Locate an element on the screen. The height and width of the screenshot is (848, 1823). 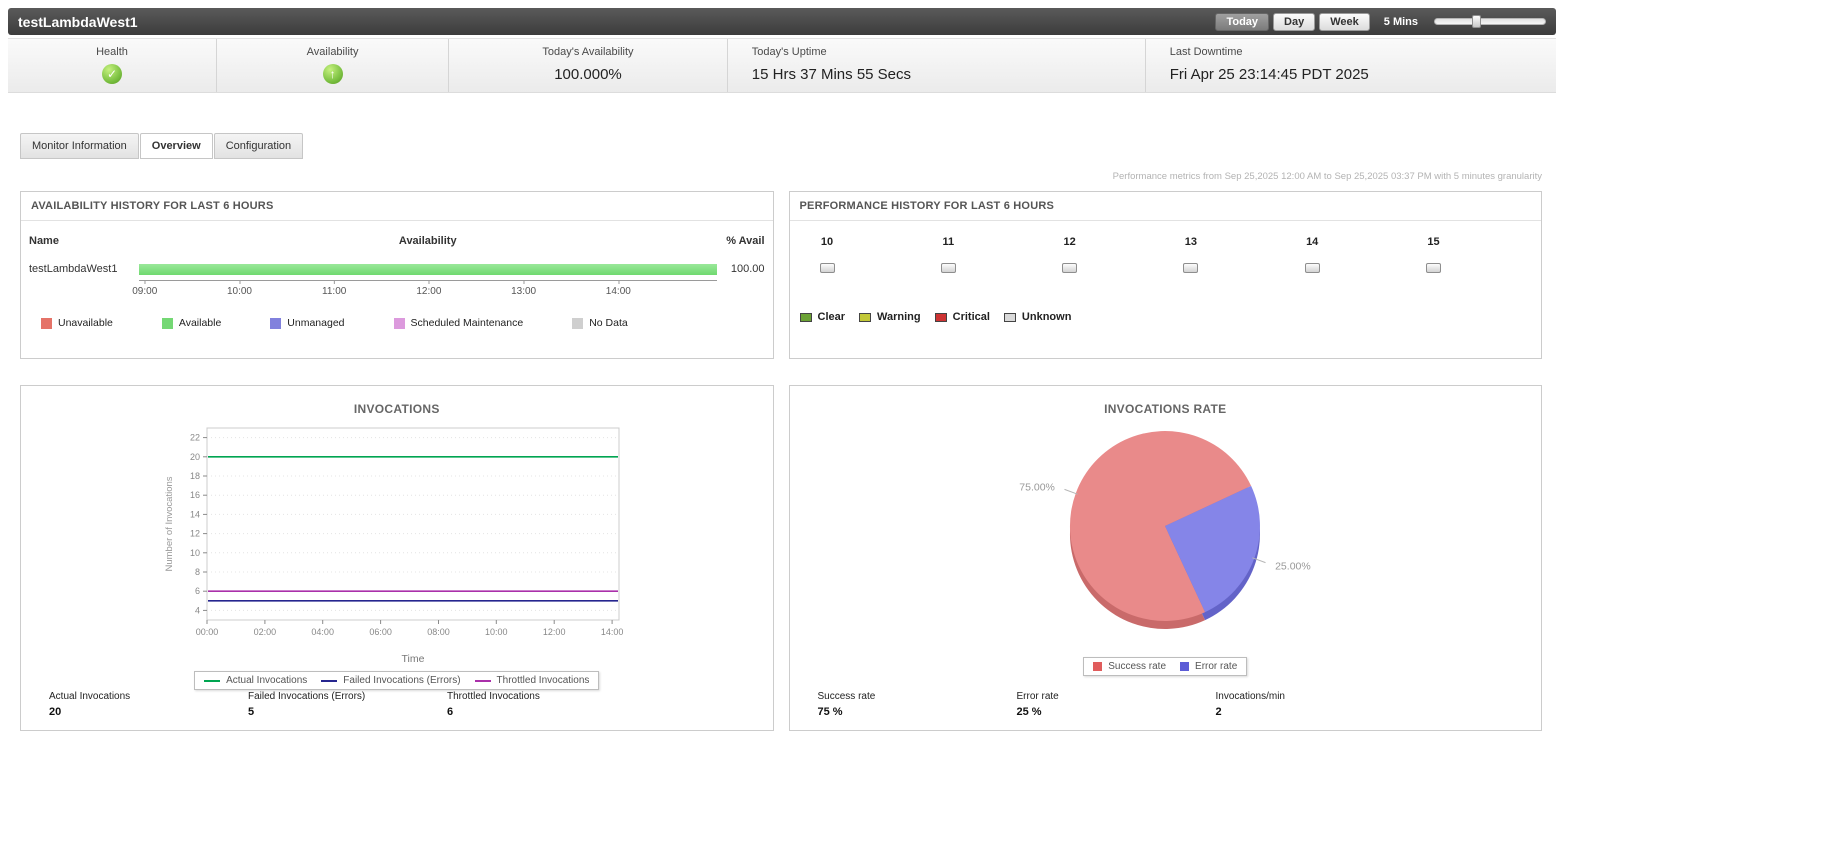
hour-label: 13 is located at coordinates (1191, 242).